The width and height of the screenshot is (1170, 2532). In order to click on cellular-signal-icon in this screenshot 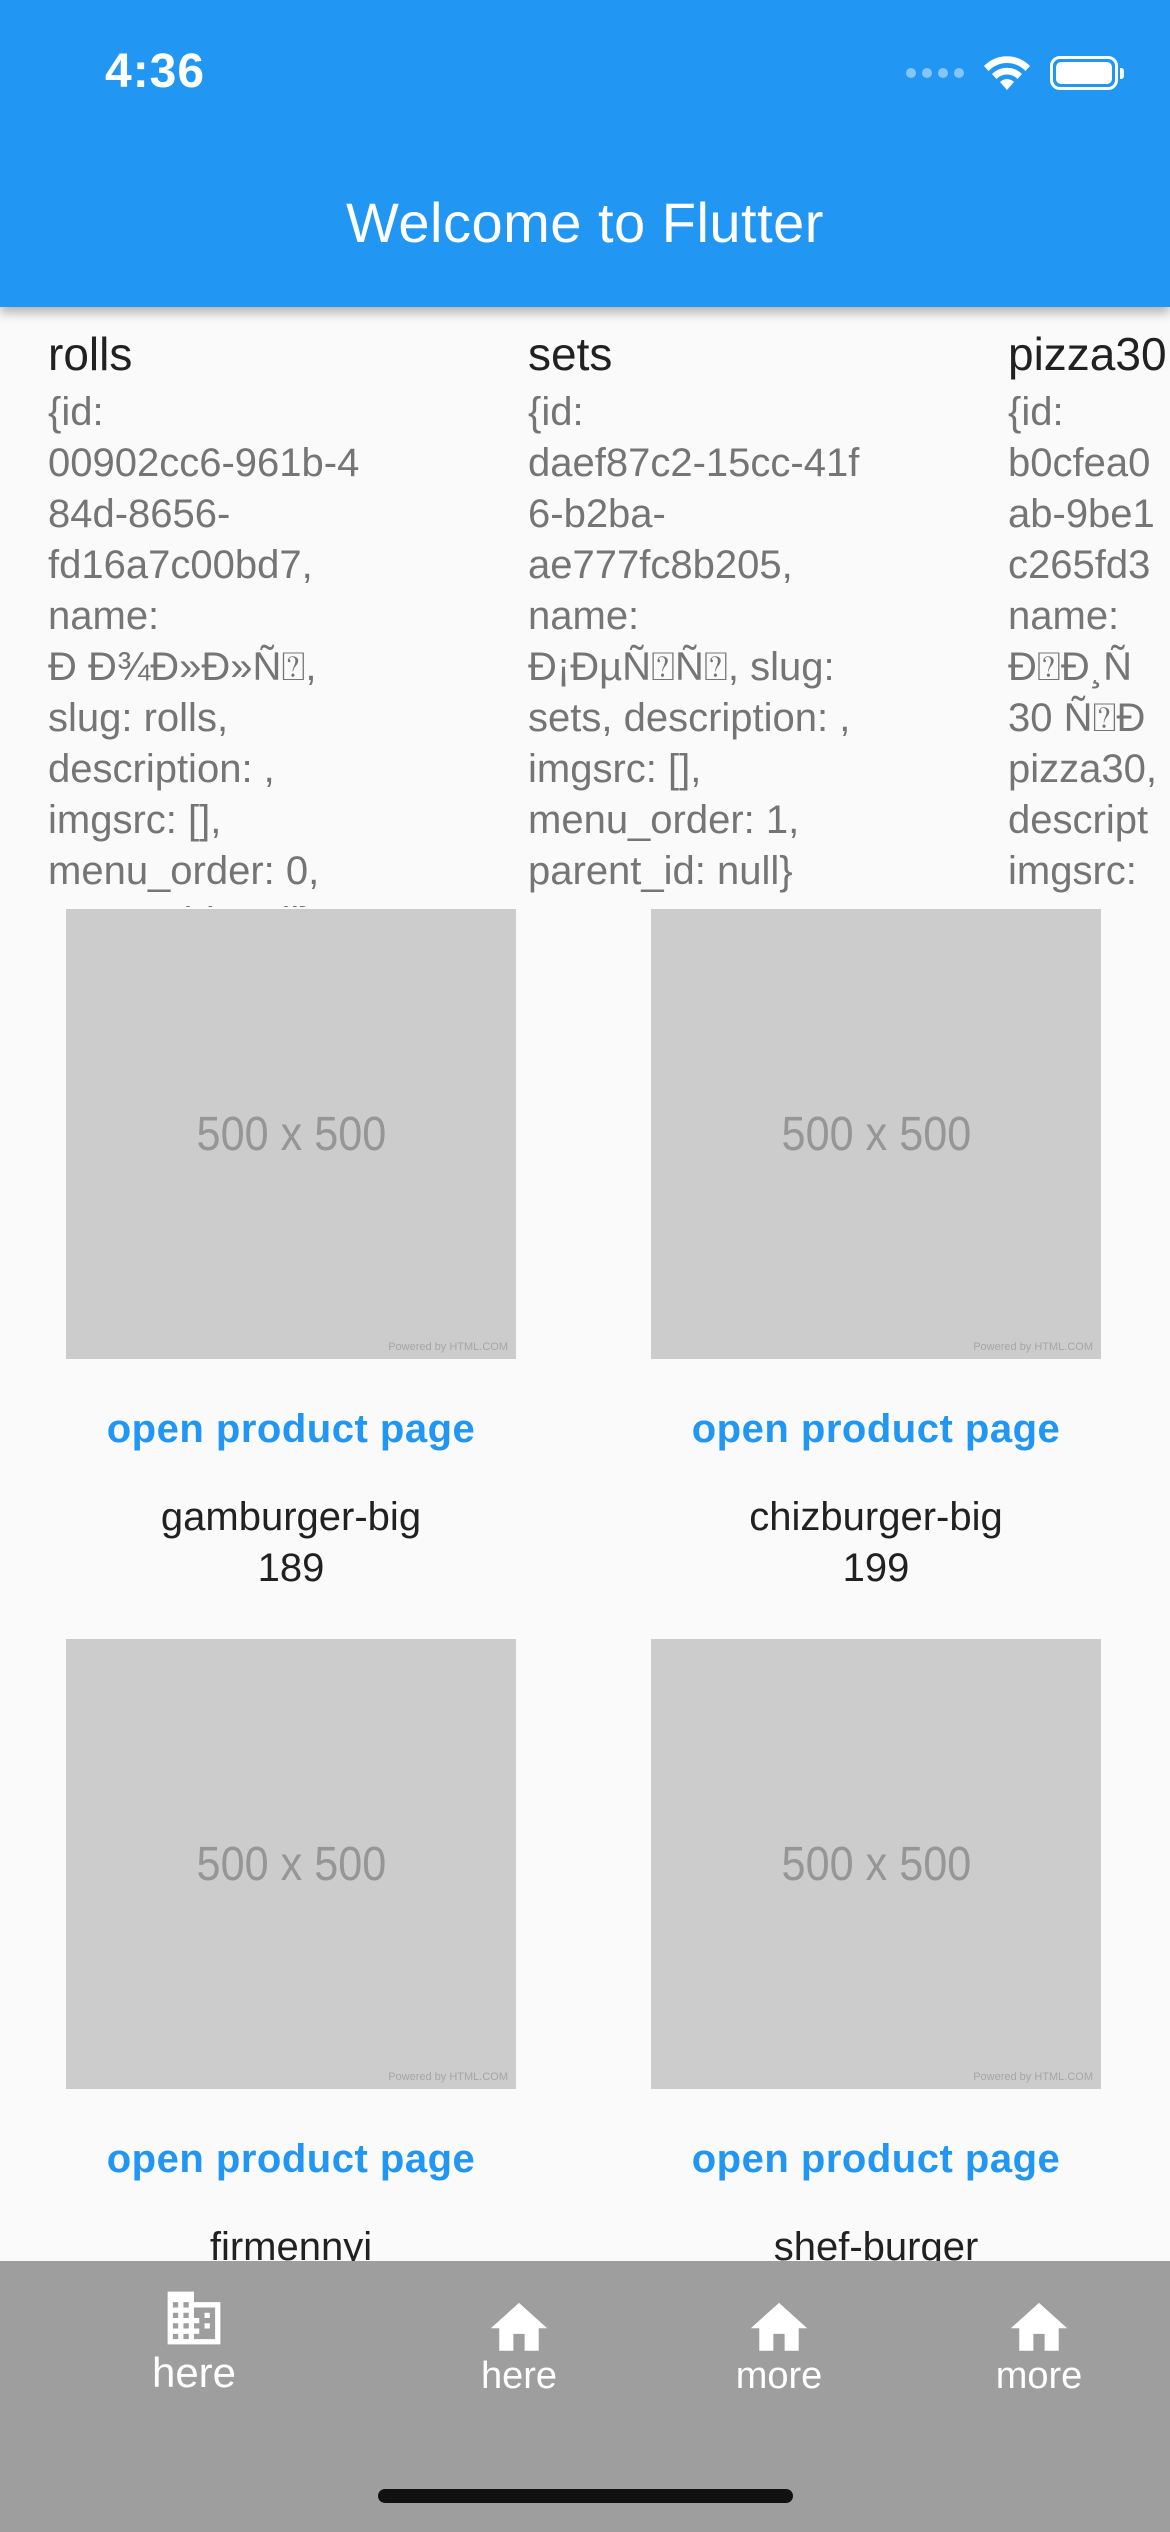, I will do `click(935, 73)`.